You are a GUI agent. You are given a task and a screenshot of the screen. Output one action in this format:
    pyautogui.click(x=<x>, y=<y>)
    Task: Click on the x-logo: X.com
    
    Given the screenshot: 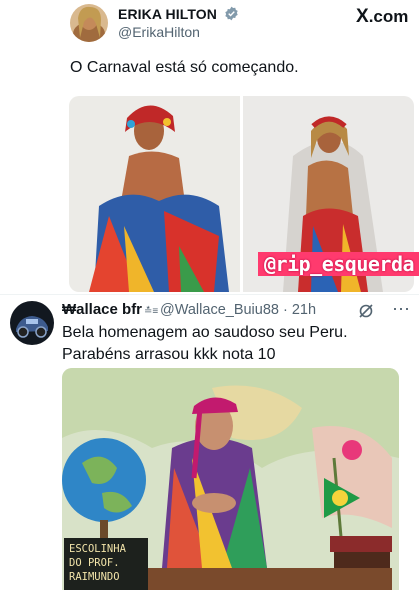 What is the action you would take?
    pyautogui.click(x=382, y=17)
    